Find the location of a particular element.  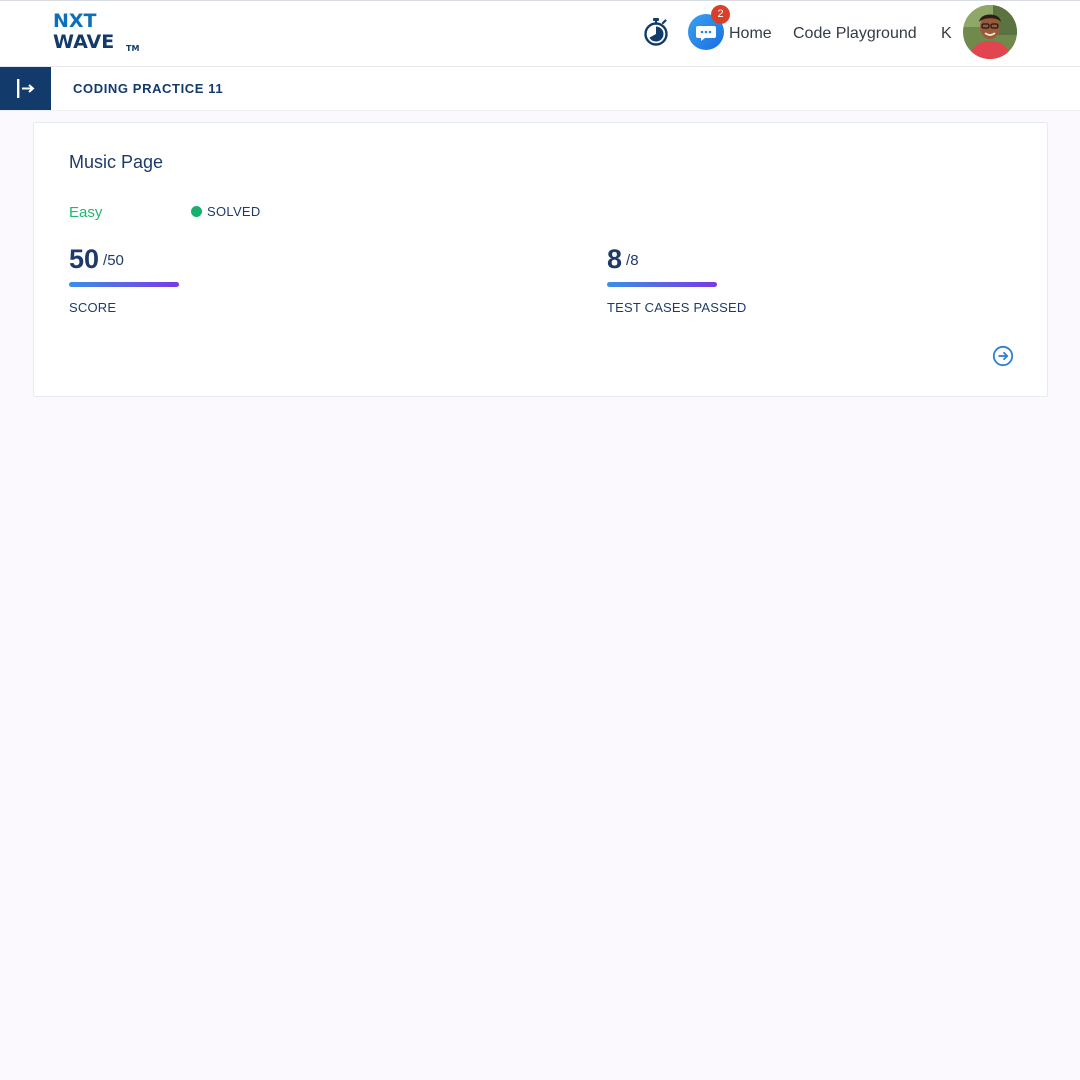

stopwatch-icon is located at coordinates (656, 32).